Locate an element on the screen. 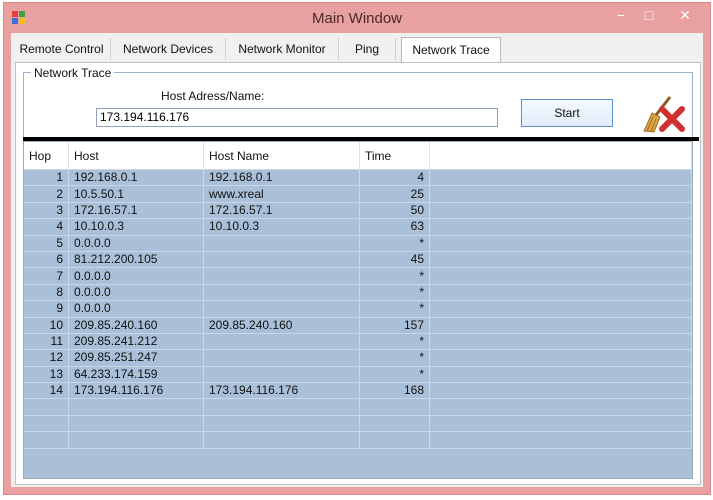 The image size is (713, 500). table-row: 11 209.85.241.212 * is located at coordinates (358, 342).